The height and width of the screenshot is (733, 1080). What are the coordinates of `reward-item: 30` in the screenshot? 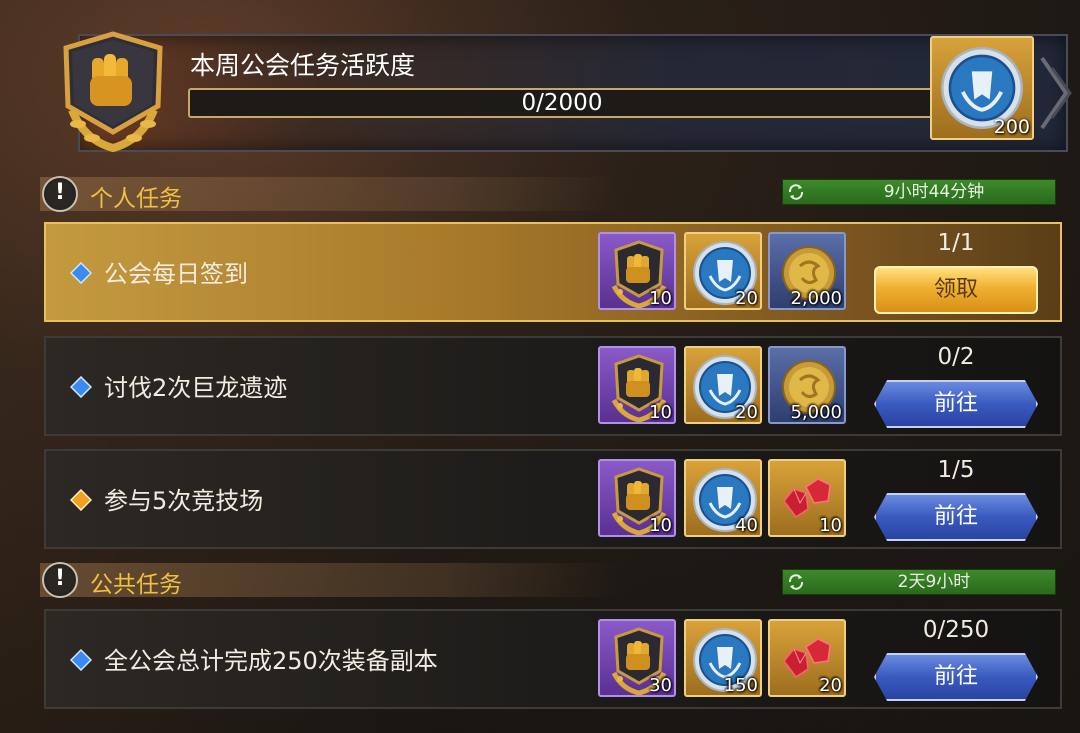 It's located at (637, 658).